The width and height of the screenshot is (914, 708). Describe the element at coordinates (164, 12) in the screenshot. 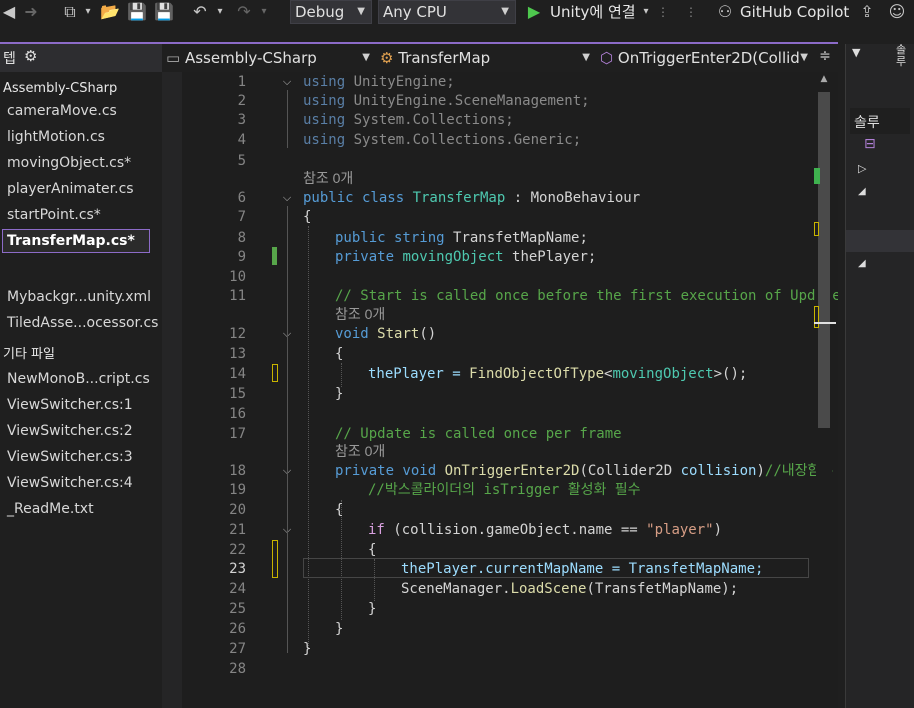

I see `save-all-icon: 💾` at that location.